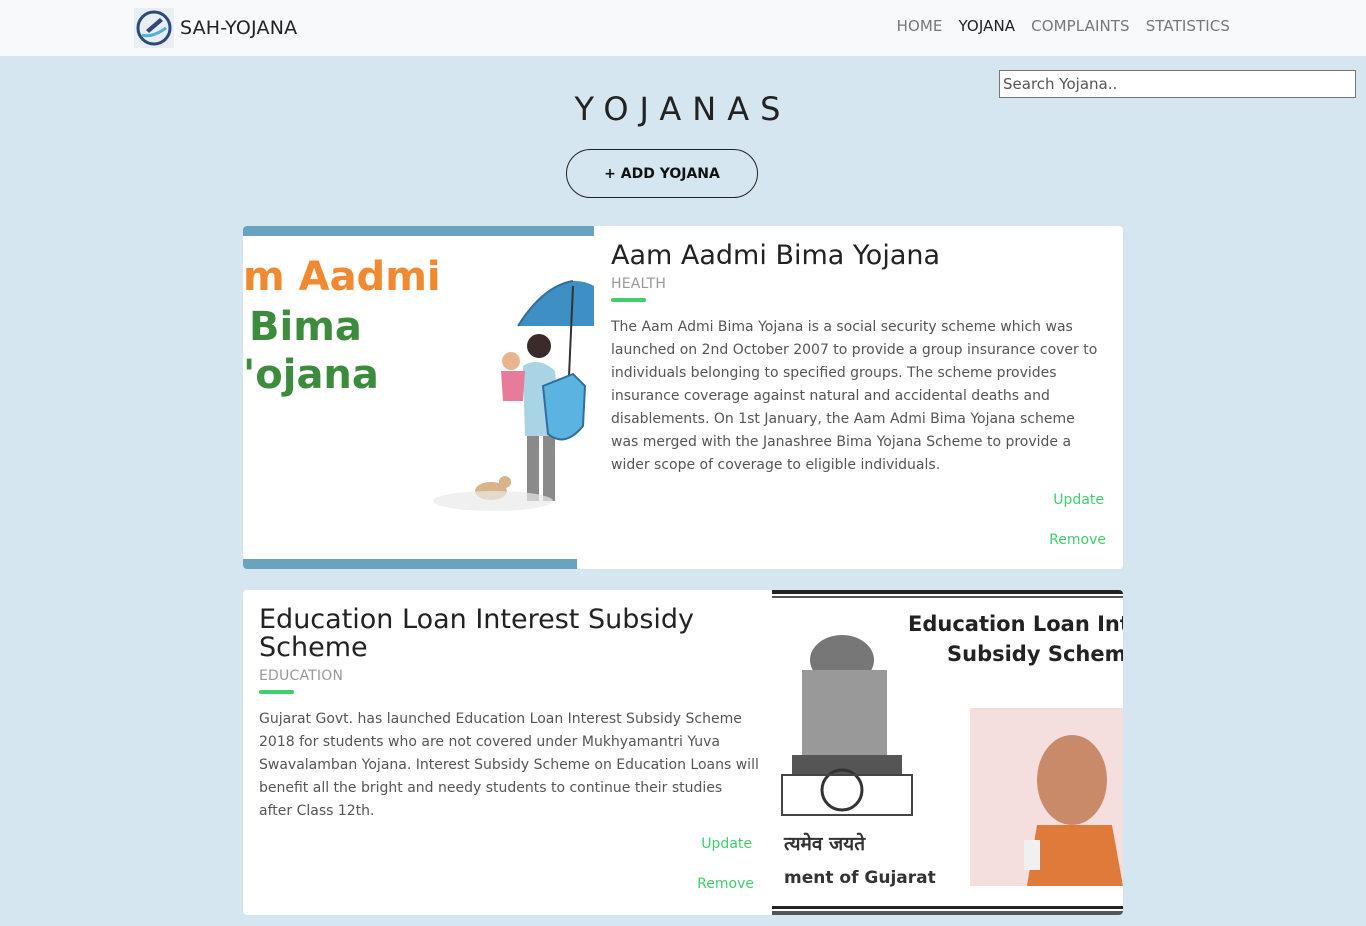 The image size is (1366, 926). What do you see at coordinates (342, 277) in the screenshot?
I see `image-text-line-1: m Aadmi` at bounding box center [342, 277].